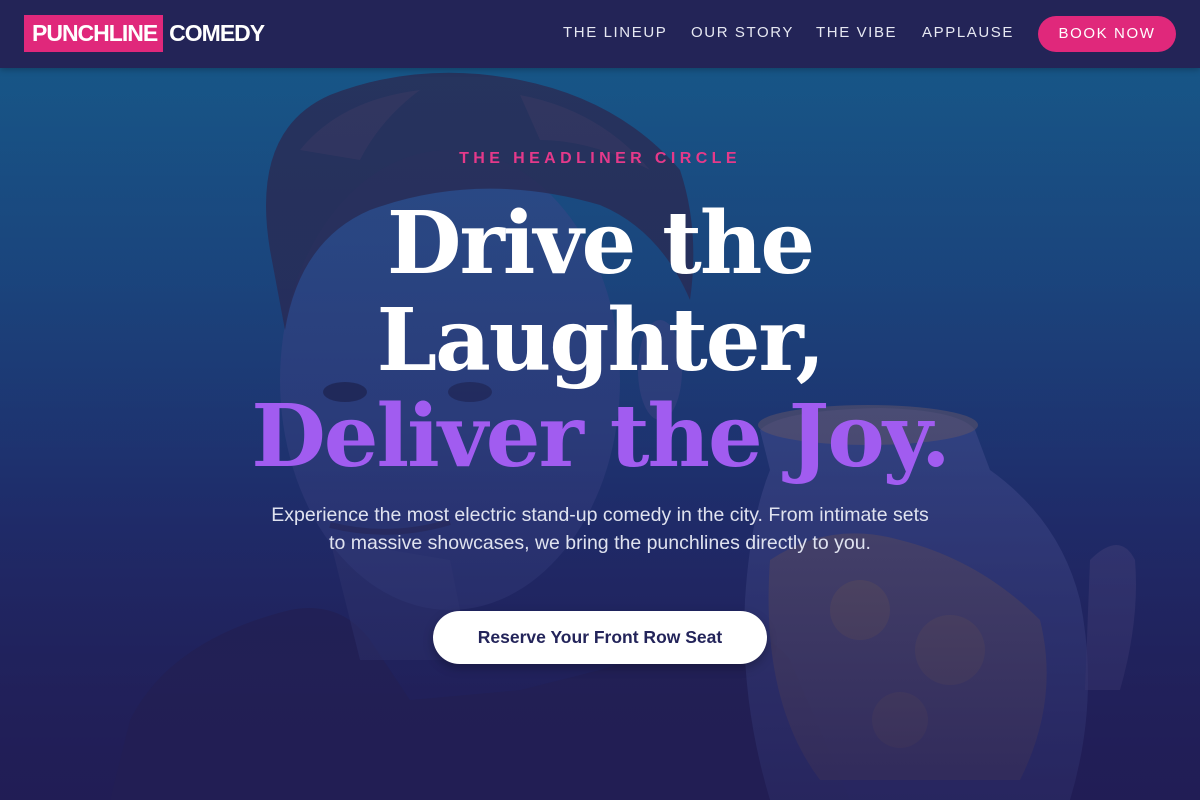 The height and width of the screenshot is (800, 1200). I want to click on nav-link-vibe: THE VIBE, so click(856, 32).